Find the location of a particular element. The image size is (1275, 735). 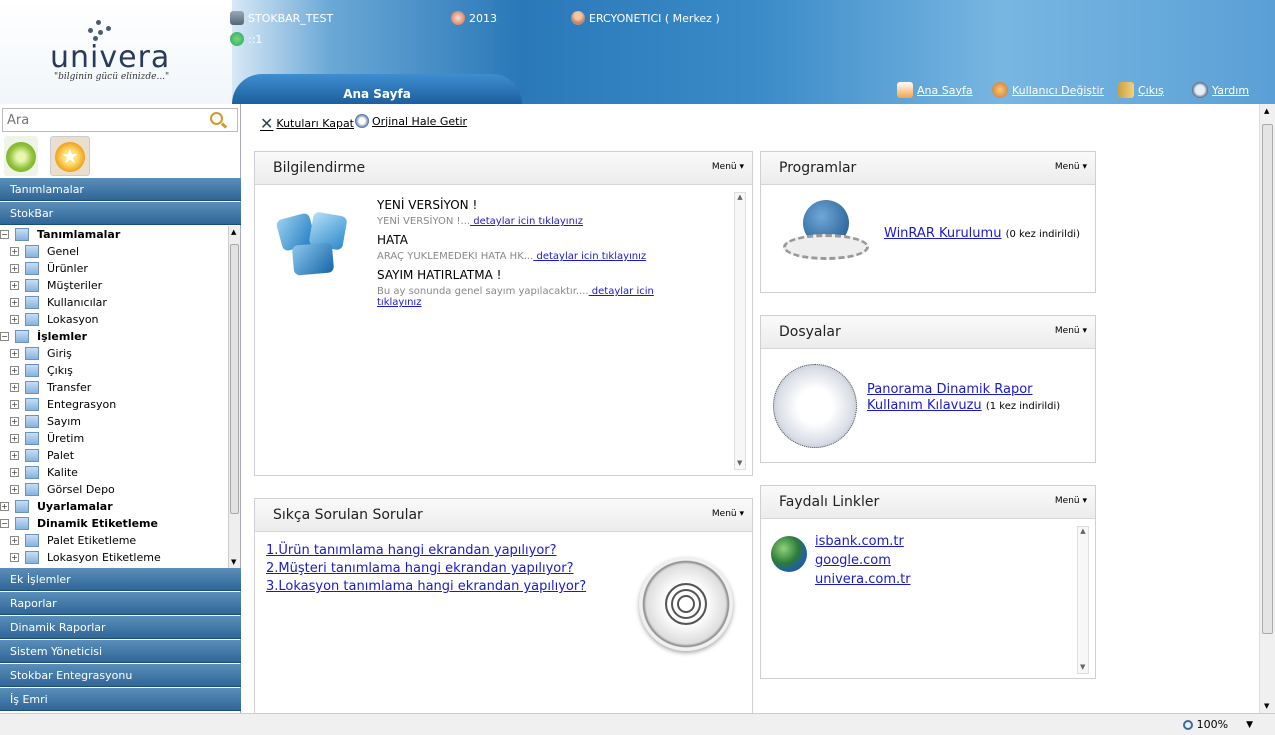

db-info: STOKBAR_TEST is located at coordinates (281, 18).